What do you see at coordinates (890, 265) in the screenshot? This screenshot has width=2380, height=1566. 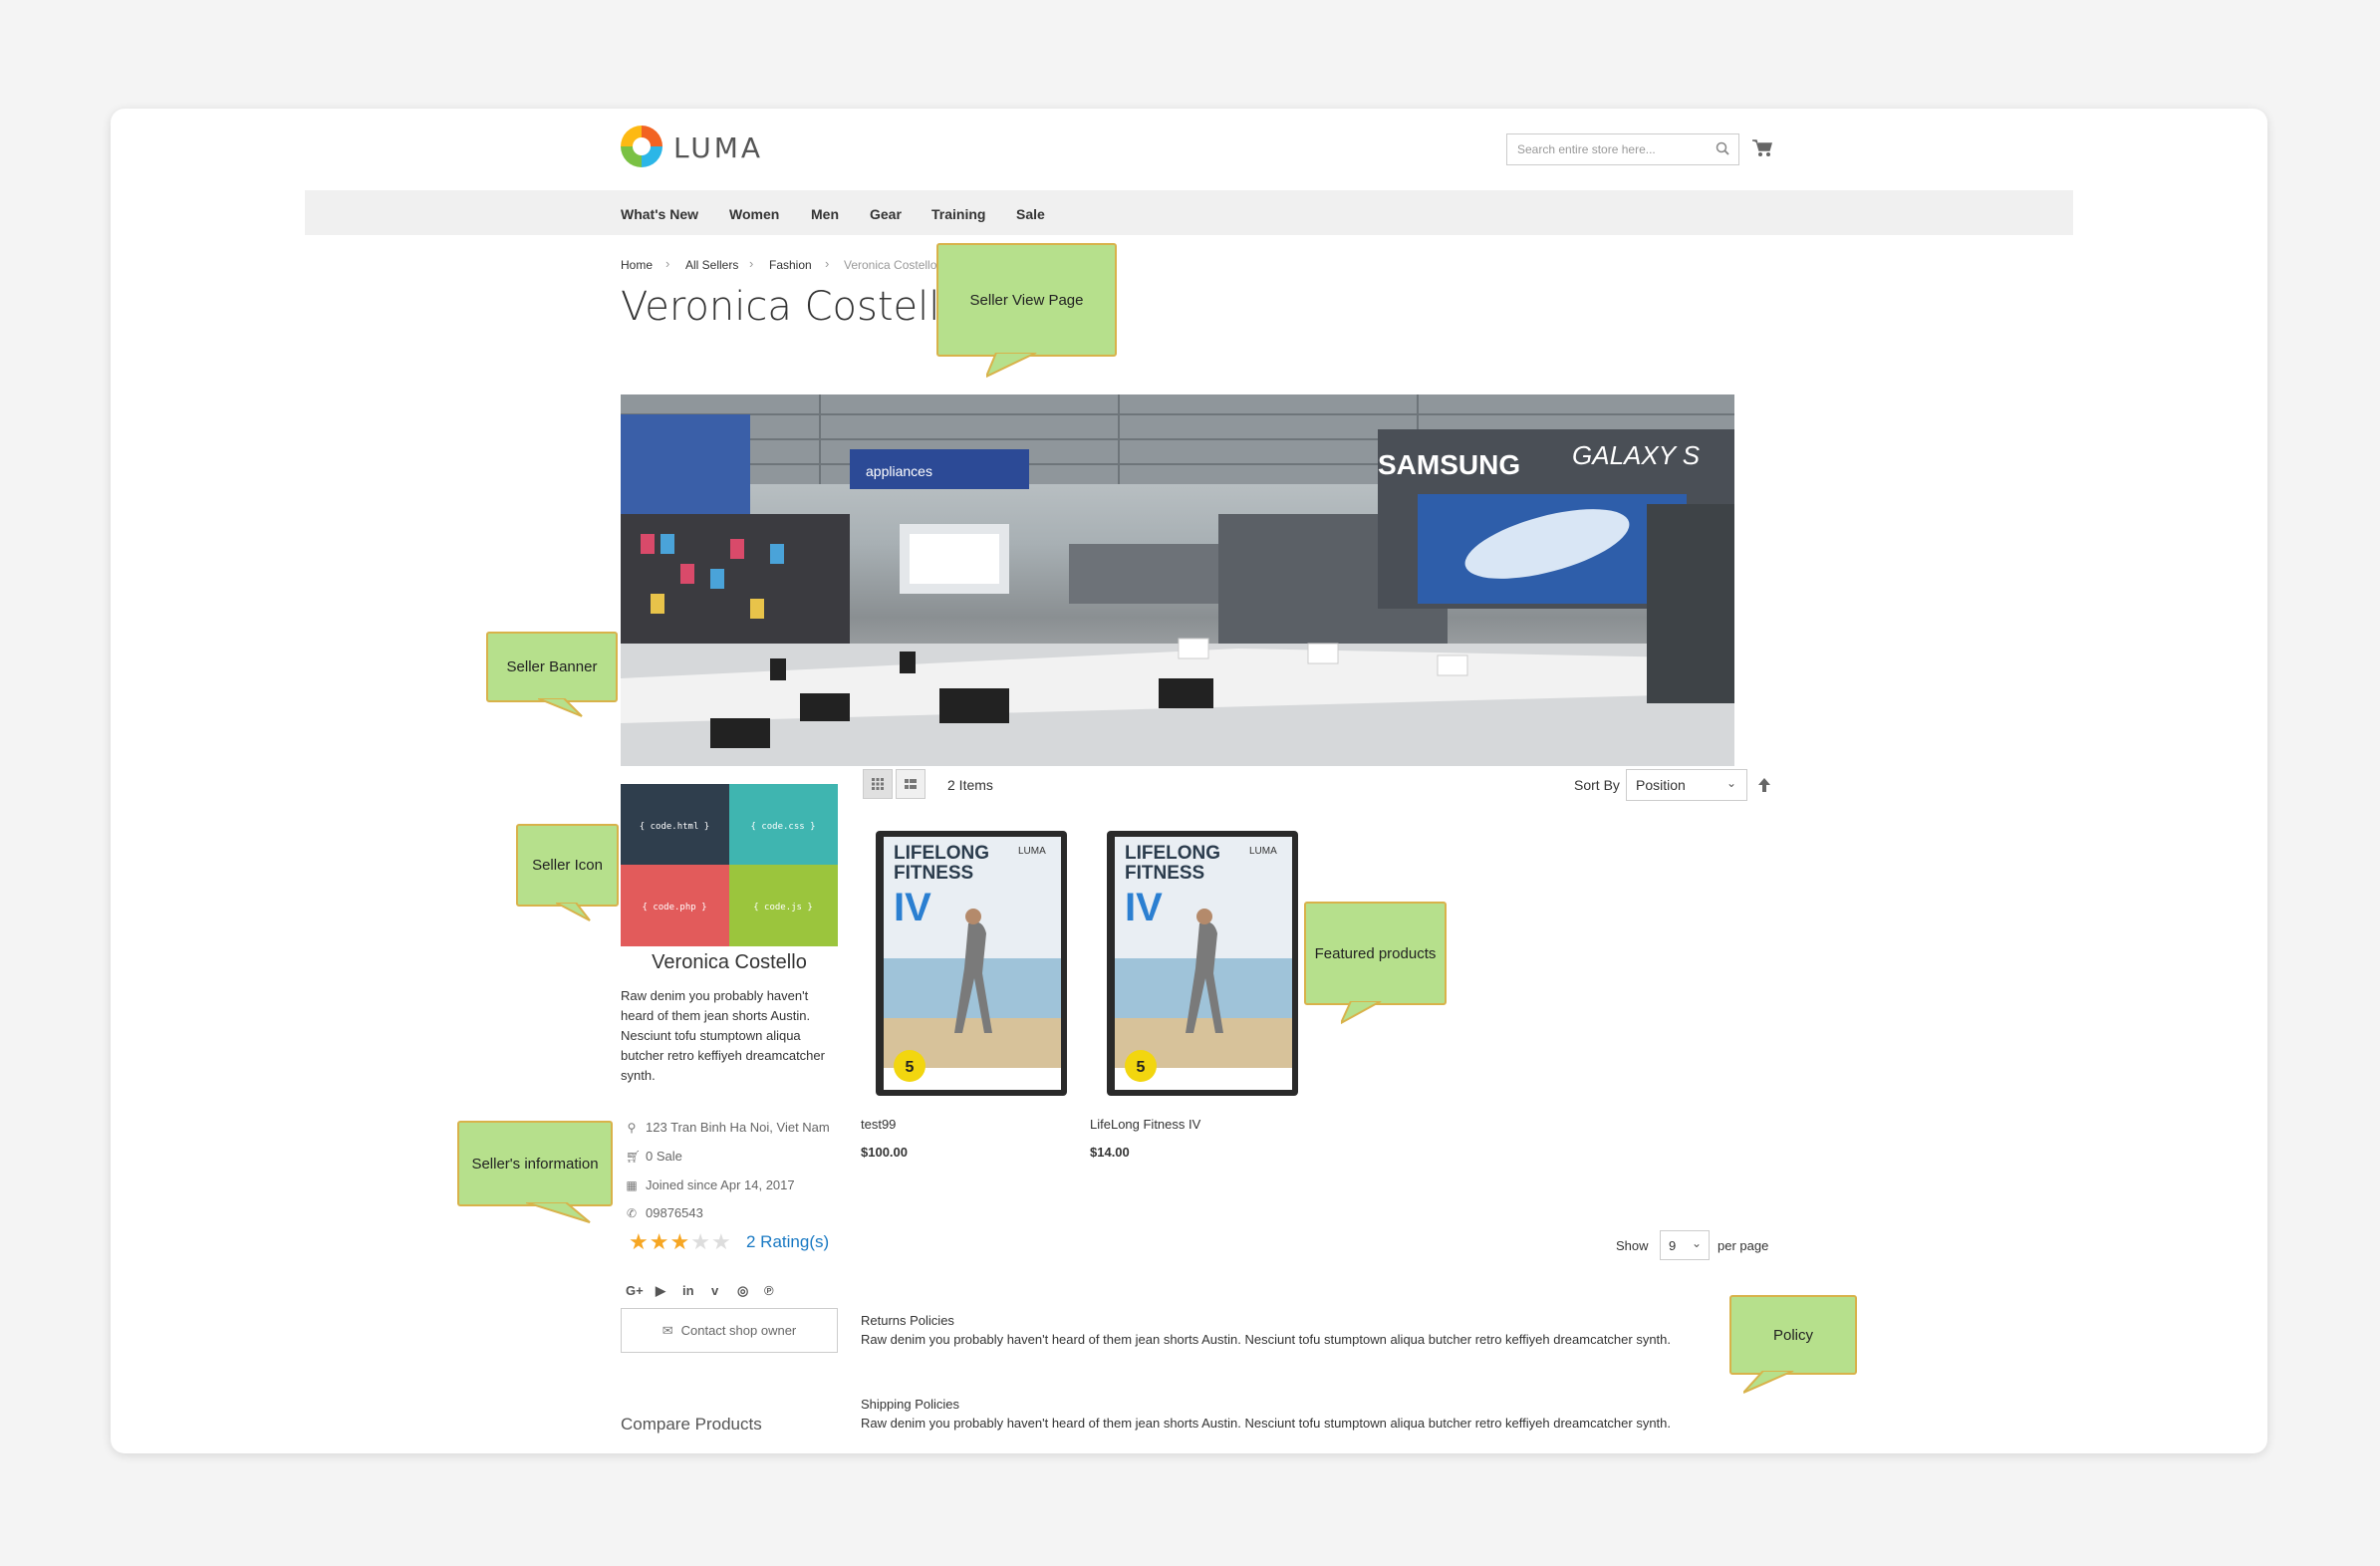 I see `breadcrumb-current: Veronica Costello` at bounding box center [890, 265].